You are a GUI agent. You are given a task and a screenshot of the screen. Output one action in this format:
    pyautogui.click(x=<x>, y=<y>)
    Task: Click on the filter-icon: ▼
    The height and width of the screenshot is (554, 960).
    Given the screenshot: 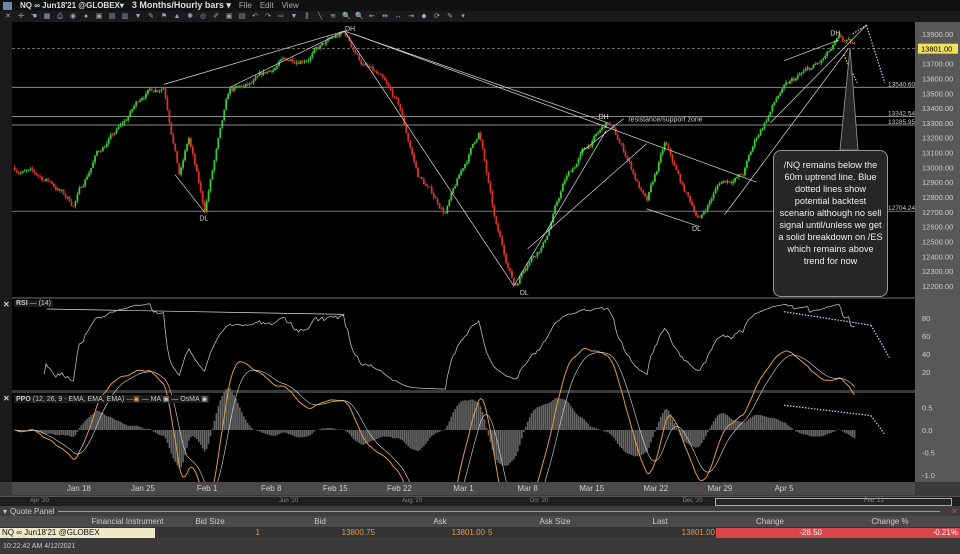 What is the action you would take?
    pyautogui.click(x=138, y=17)
    